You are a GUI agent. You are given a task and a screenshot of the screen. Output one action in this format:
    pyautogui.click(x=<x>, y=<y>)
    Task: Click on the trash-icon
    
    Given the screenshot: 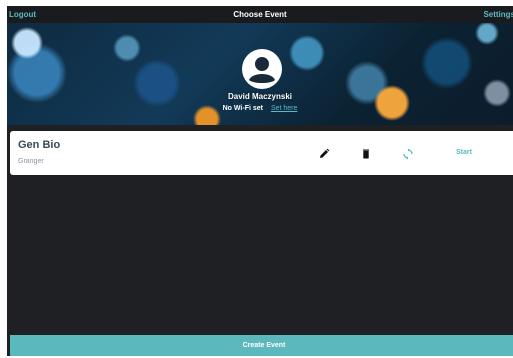 What is the action you would take?
    pyautogui.click(x=366, y=154)
    